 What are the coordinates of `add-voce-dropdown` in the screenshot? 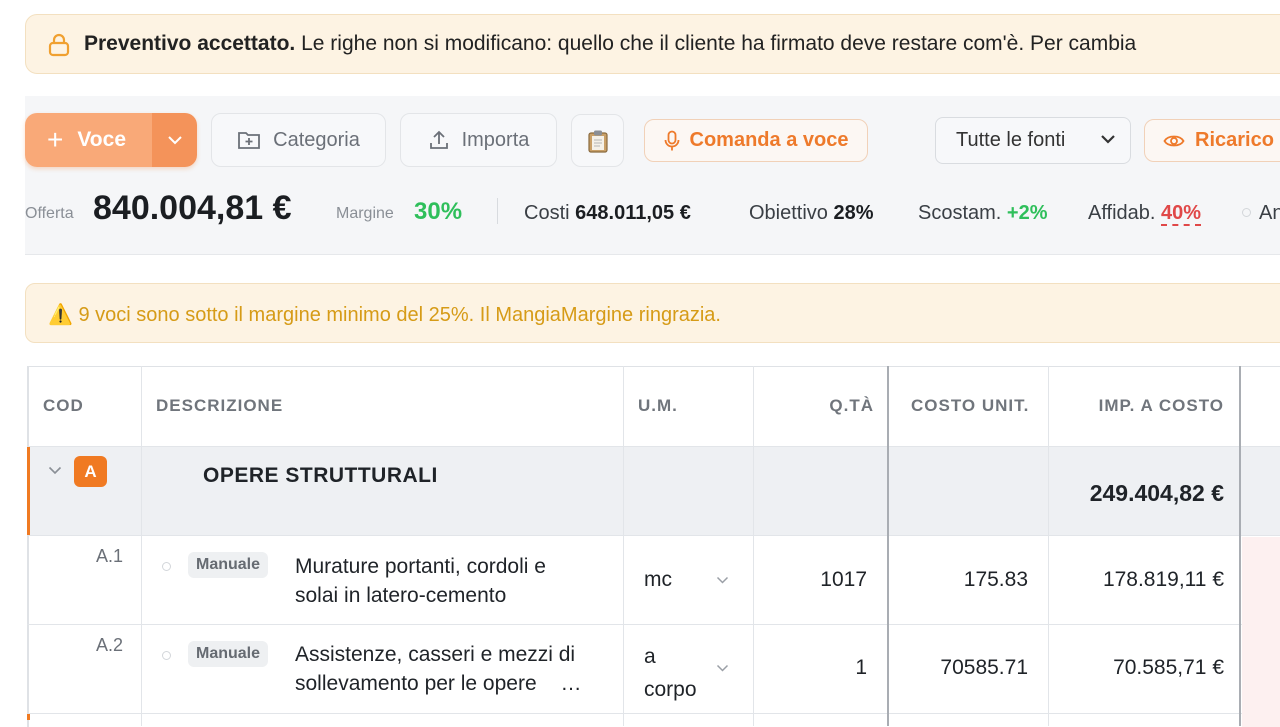 It's located at (174, 140).